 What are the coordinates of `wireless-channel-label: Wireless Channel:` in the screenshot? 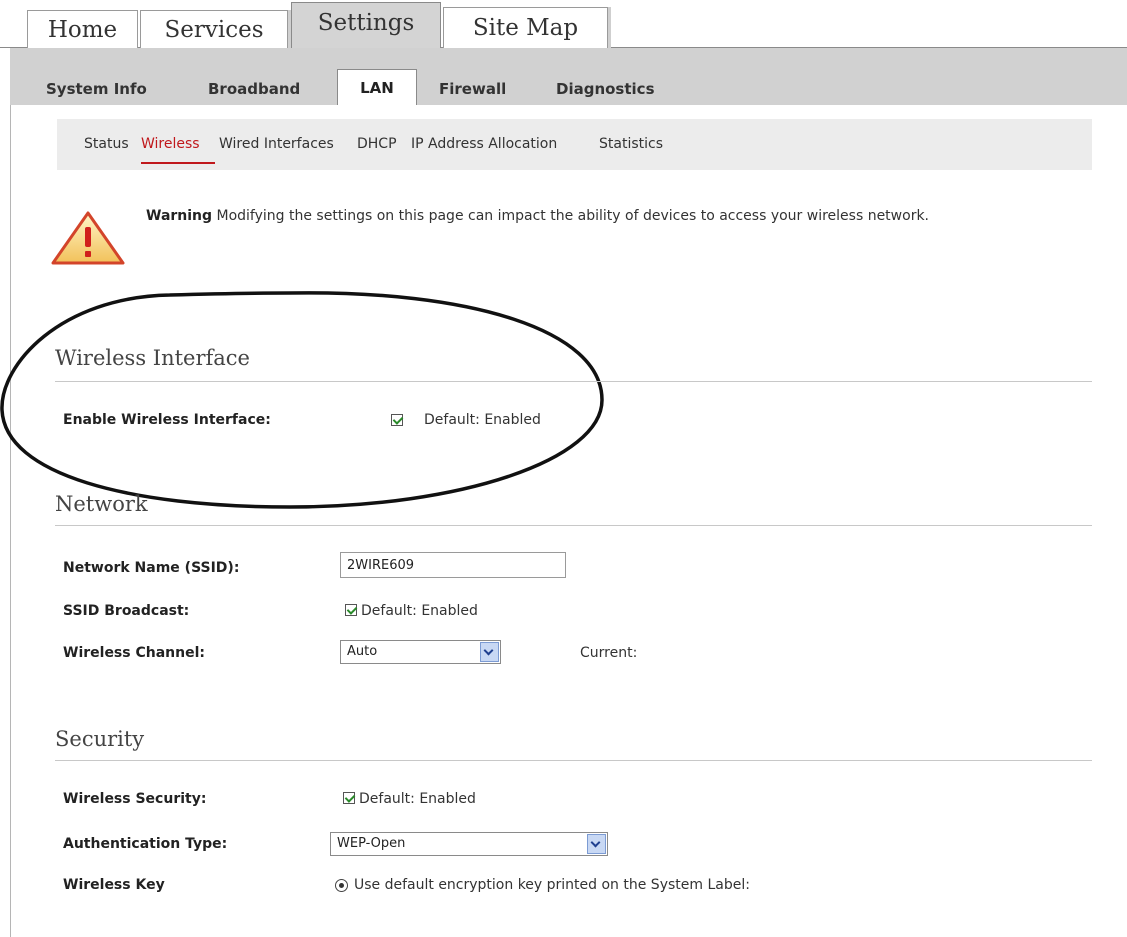 It's located at (134, 653).